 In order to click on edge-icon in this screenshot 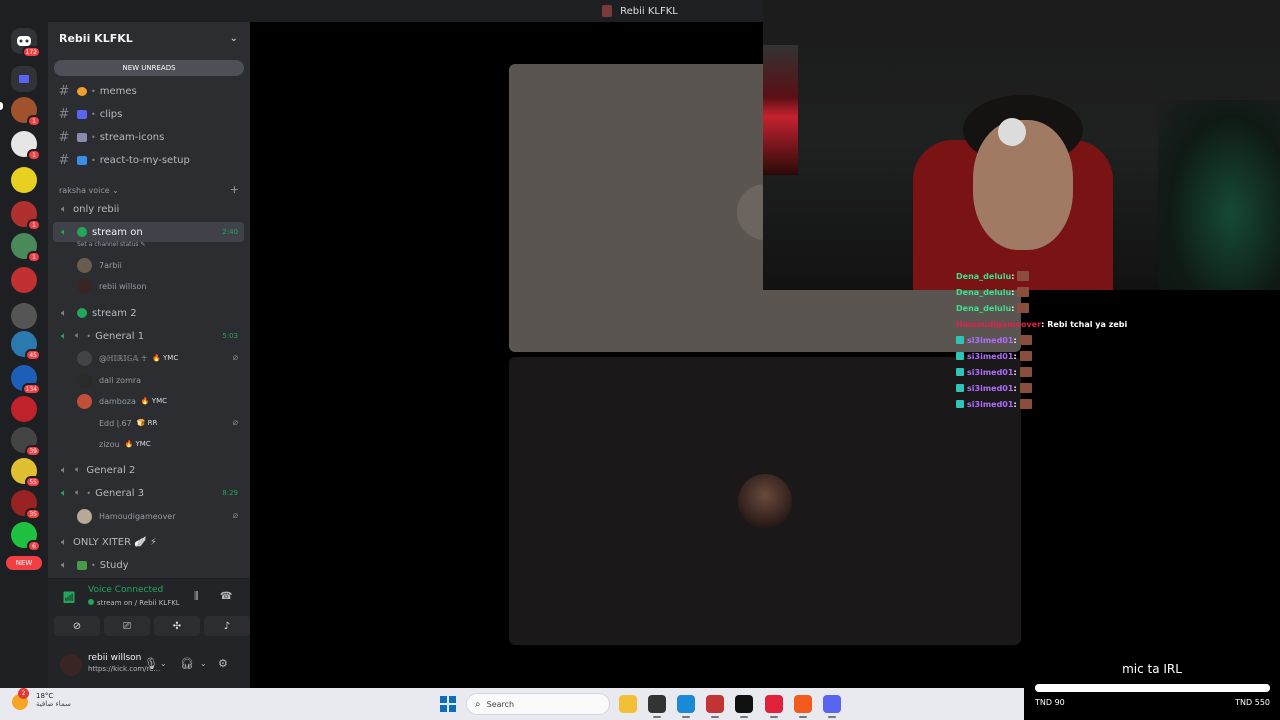, I will do `click(686, 706)`.